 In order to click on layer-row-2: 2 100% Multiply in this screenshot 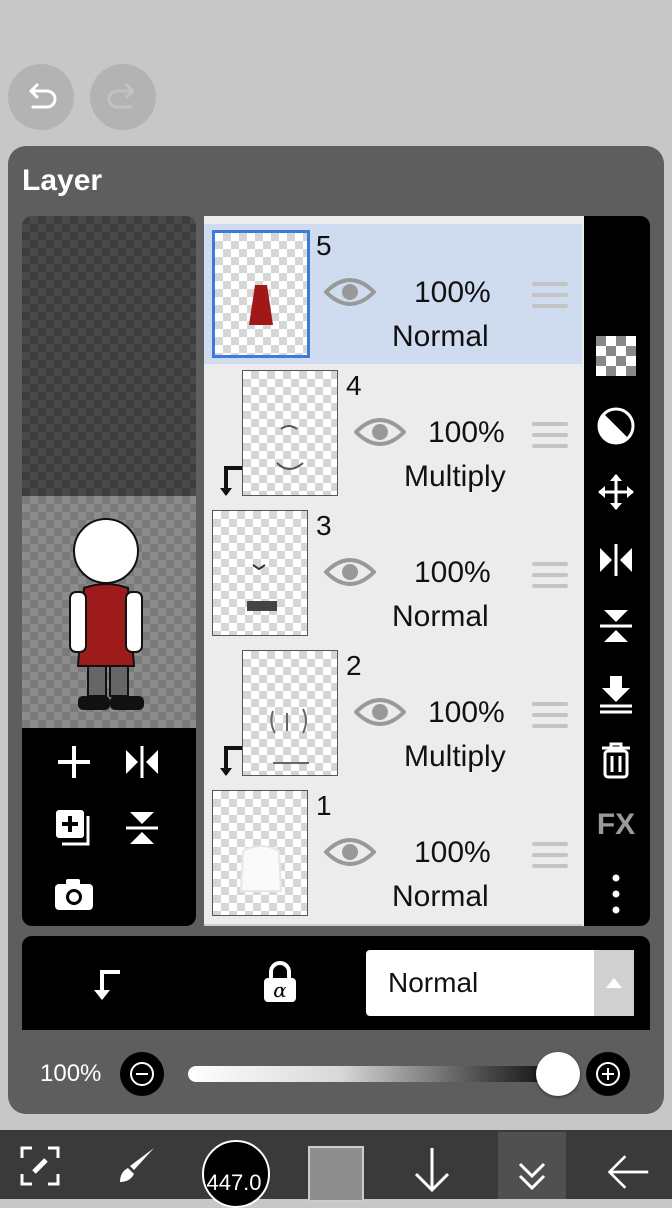, I will do `click(393, 715)`.